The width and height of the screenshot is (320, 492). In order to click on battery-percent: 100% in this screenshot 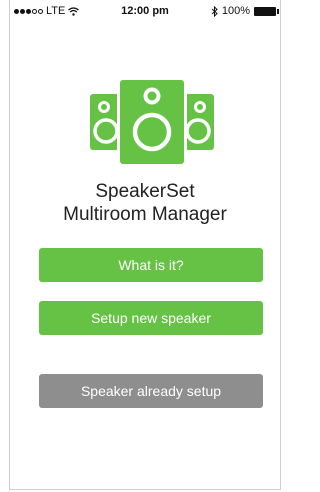, I will do `click(235, 11)`.